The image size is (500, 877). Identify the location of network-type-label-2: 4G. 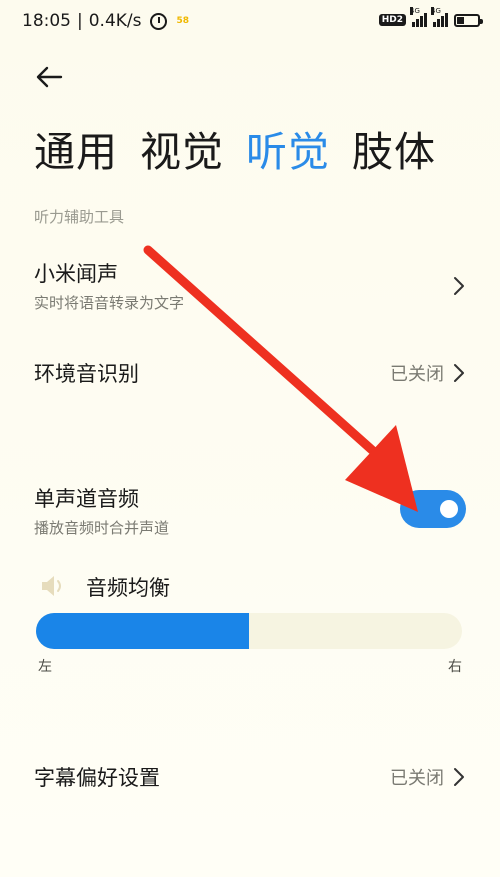
(436, 11).